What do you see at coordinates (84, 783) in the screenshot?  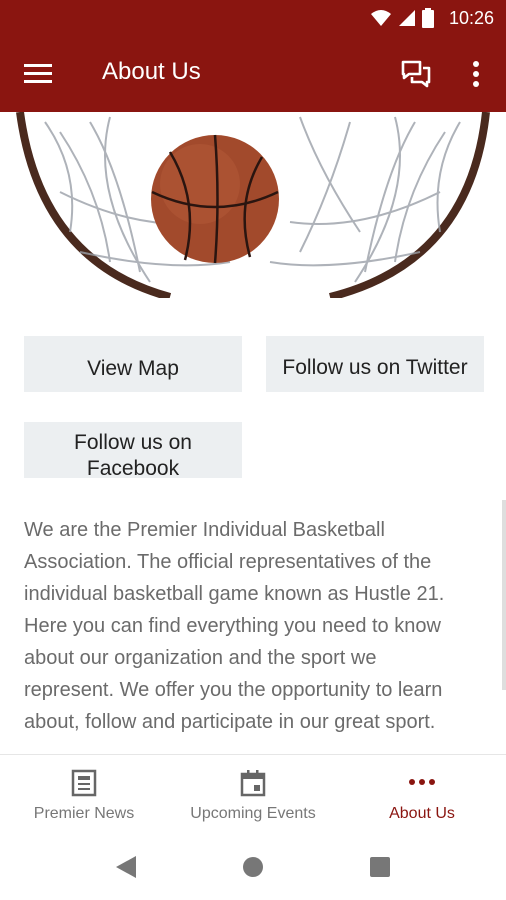 I see `news-icon` at bounding box center [84, 783].